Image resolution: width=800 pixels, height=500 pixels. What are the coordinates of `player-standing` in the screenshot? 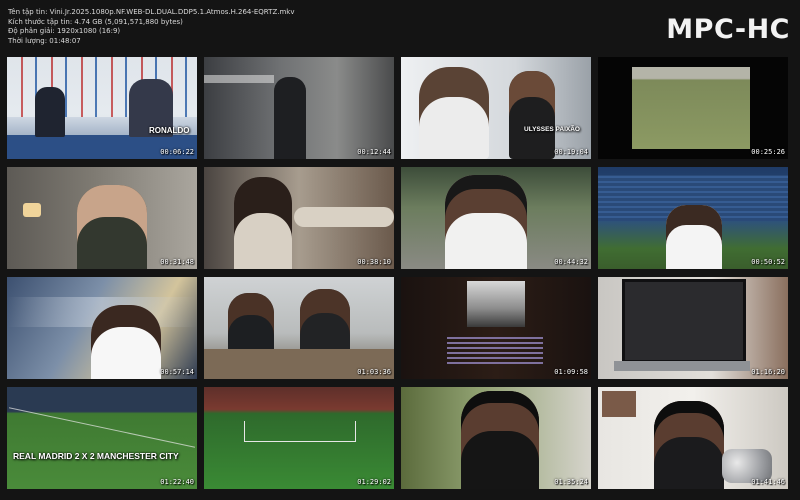 It's located at (694, 237).